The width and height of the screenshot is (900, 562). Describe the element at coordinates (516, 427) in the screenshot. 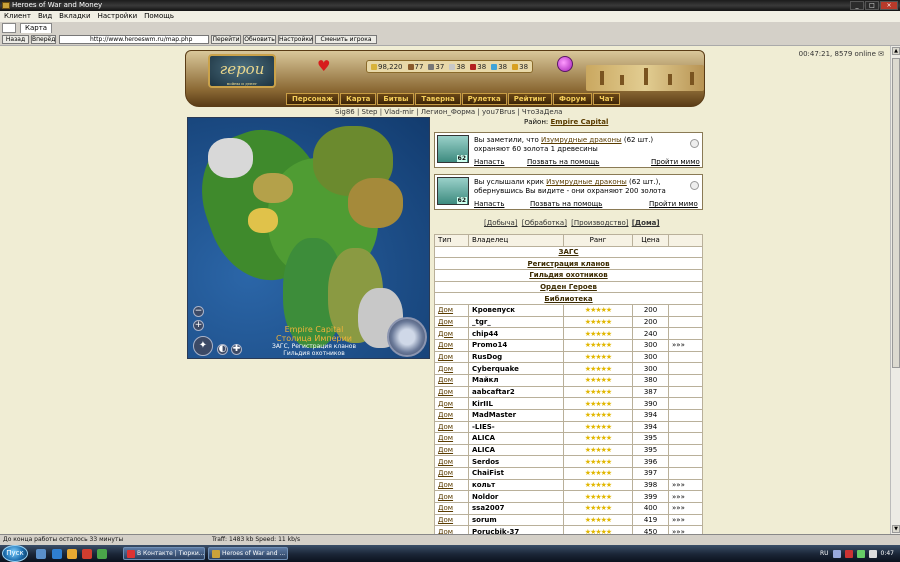

I see `owner-name: -LIES-` at that location.